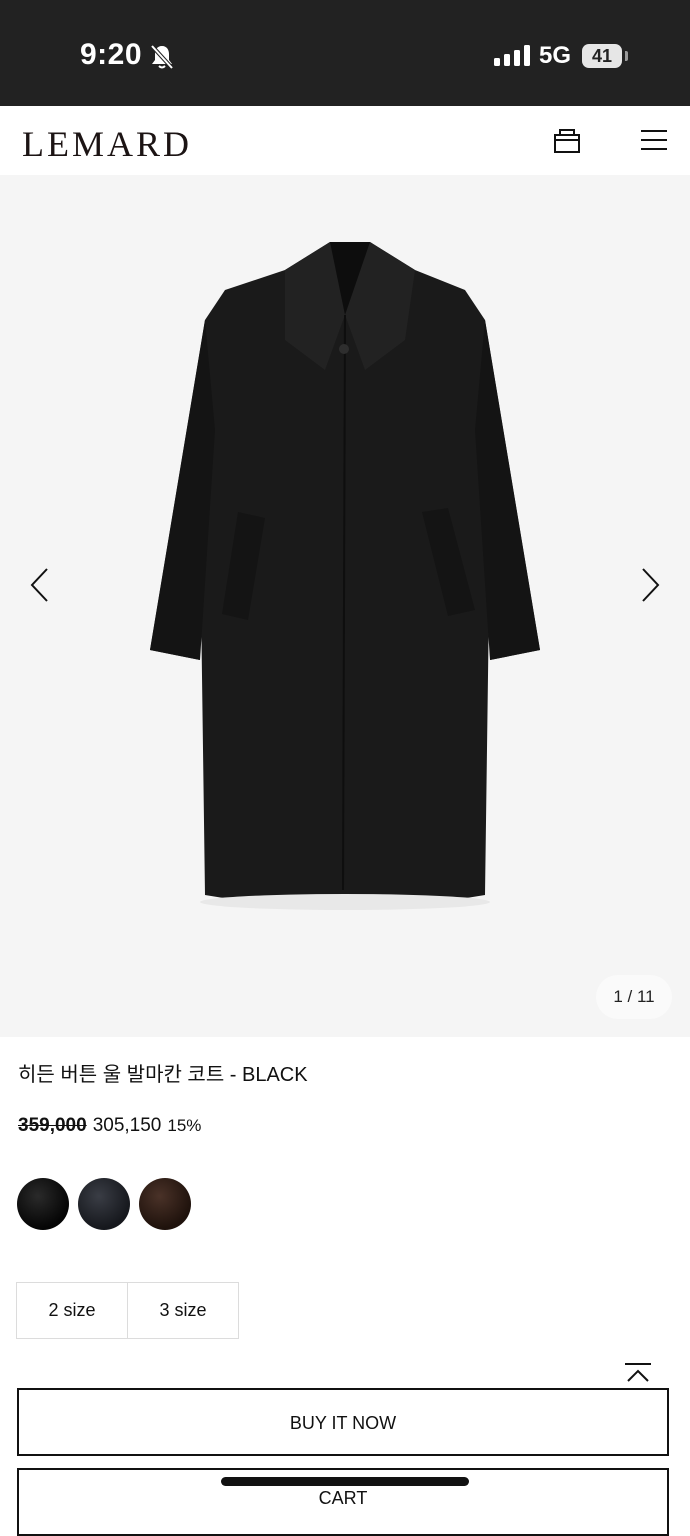 Image resolution: width=690 pixels, height=1536 pixels. What do you see at coordinates (107, 144) in the screenshot?
I see `brand-logo: LEMARD` at bounding box center [107, 144].